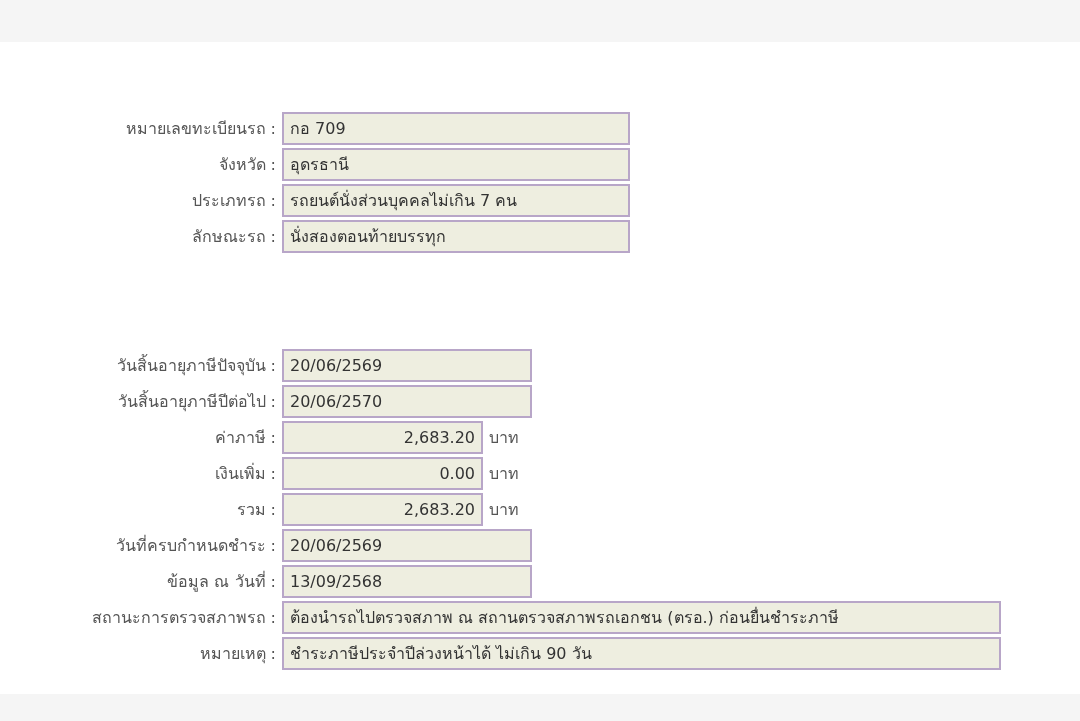 This screenshot has height=721, width=1080. What do you see at coordinates (456, 200) in the screenshot?
I see `readonly-field: รถยนต์นั่งส่วนบุคคลไม่เกิน 7 คน` at bounding box center [456, 200].